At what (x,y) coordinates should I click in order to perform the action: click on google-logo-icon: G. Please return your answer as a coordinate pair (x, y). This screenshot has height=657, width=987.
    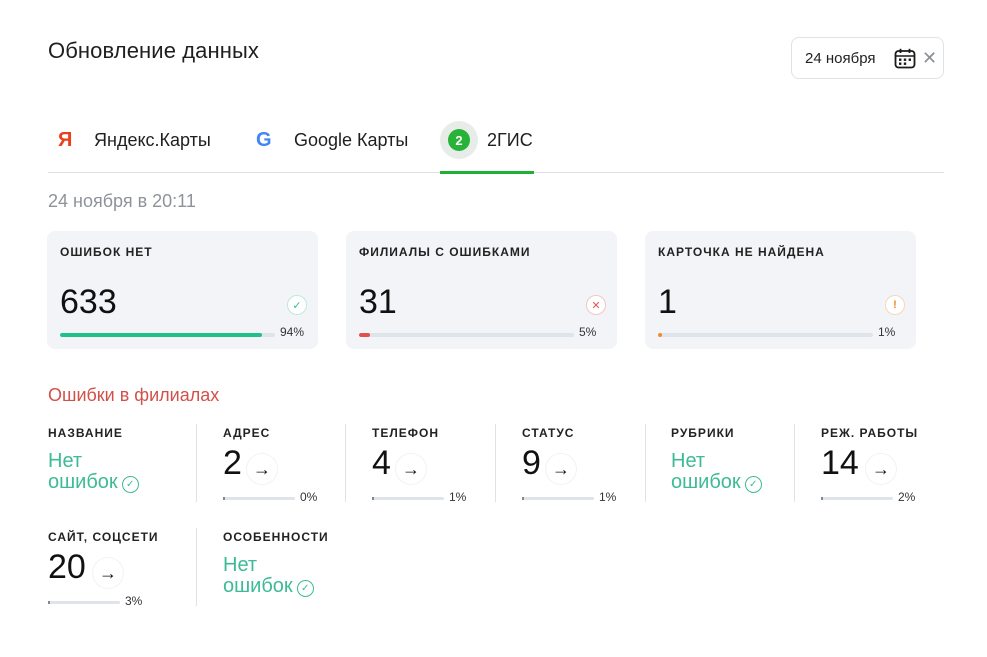
    Looking at the image, I should click on (264, 139).